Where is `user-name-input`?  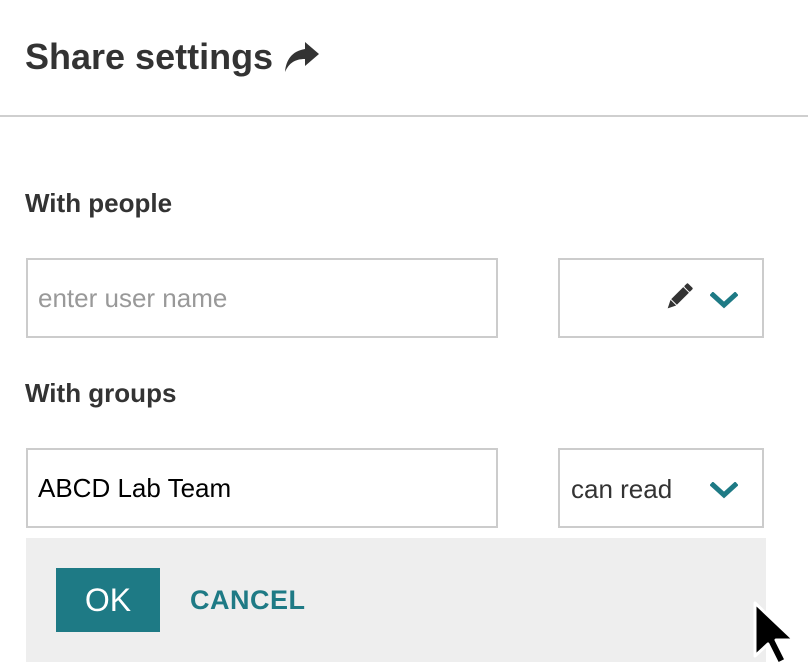 user-name-input is located at coordinates (262, 298).